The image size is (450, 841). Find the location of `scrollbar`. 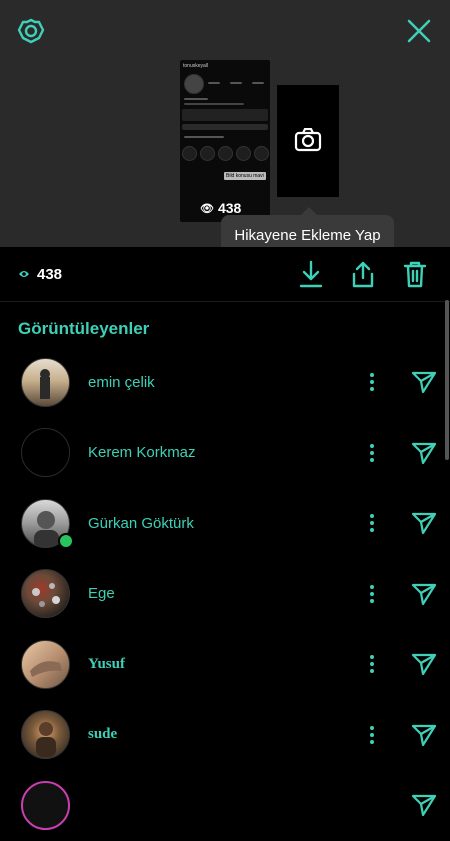

scrollbar is located at coordinates (447, 380).